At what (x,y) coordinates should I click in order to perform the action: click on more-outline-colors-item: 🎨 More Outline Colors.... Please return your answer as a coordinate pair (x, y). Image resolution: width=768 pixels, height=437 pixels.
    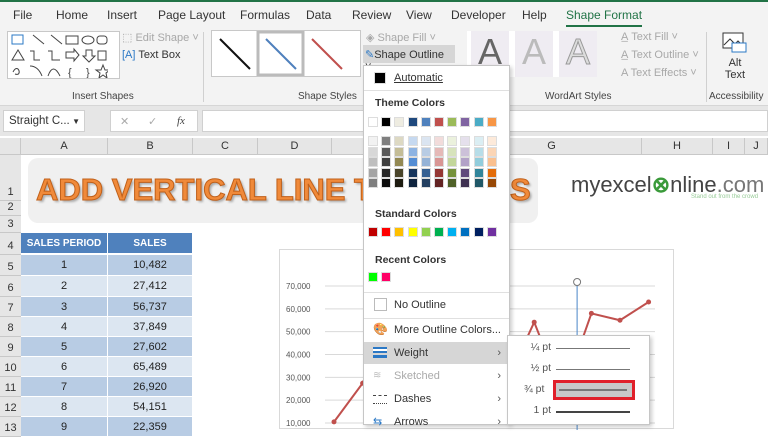
    Looking at the image, I should click on (436, 330).